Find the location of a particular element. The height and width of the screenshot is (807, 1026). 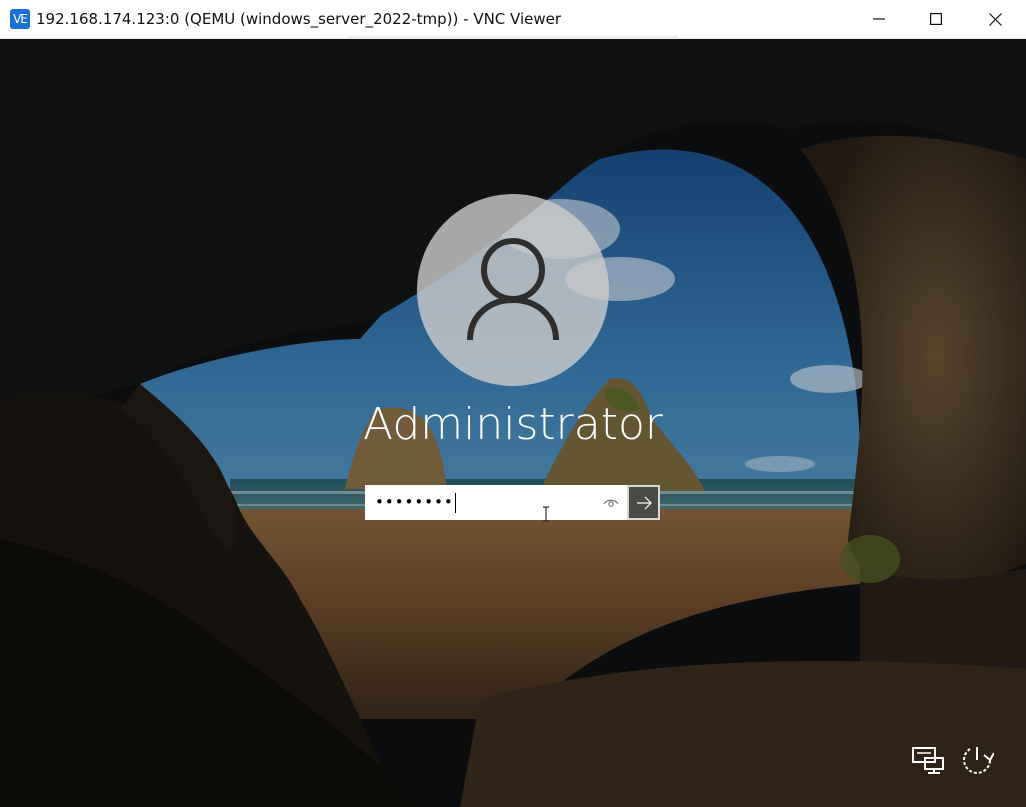

minimize-icon is located at coordinates (879, 19).